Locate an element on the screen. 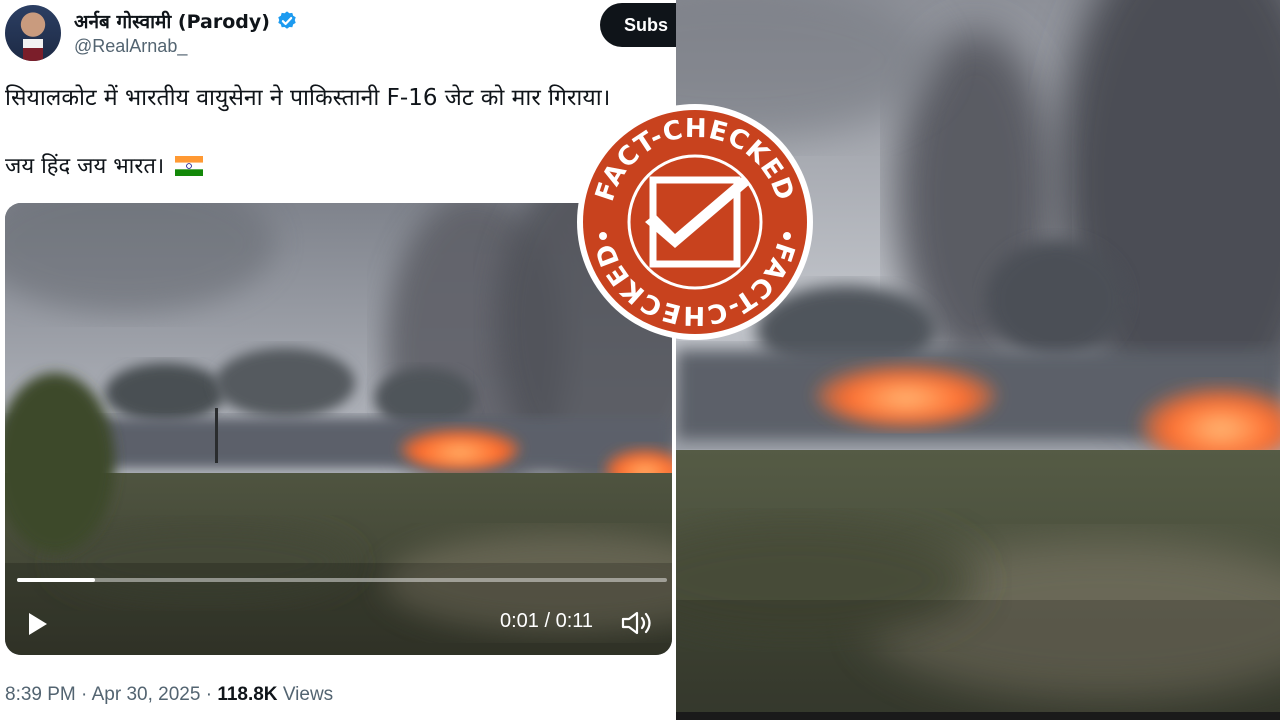 This screenshot has height=720, width=1280. frame-bottom-edge is located at coordinates (978, 716).